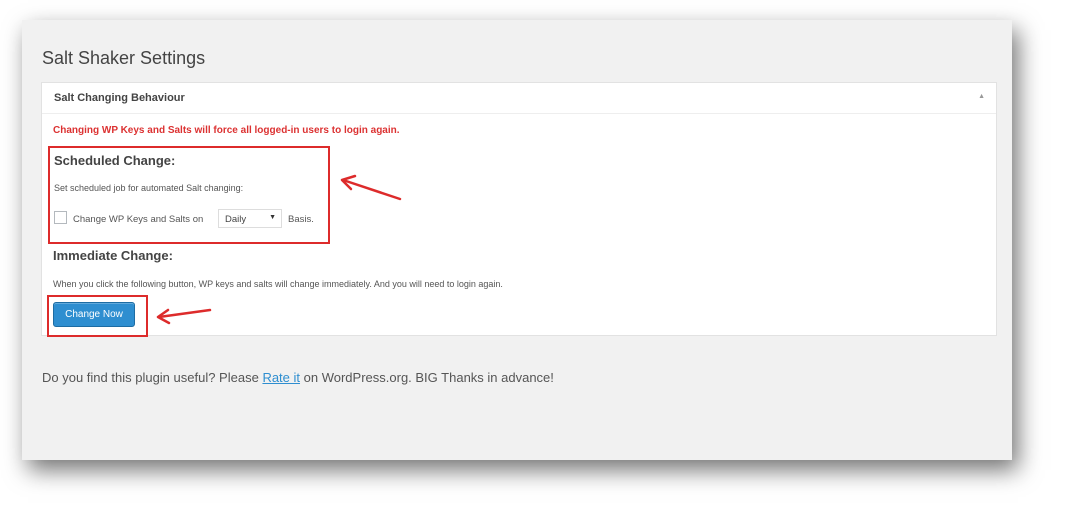 This screenshot has width=1066, height=513. What do you see at coordinates (250, 218) in the screenshot?
I see `interval-select: Daily ▼` at bounding box center [250, 218].